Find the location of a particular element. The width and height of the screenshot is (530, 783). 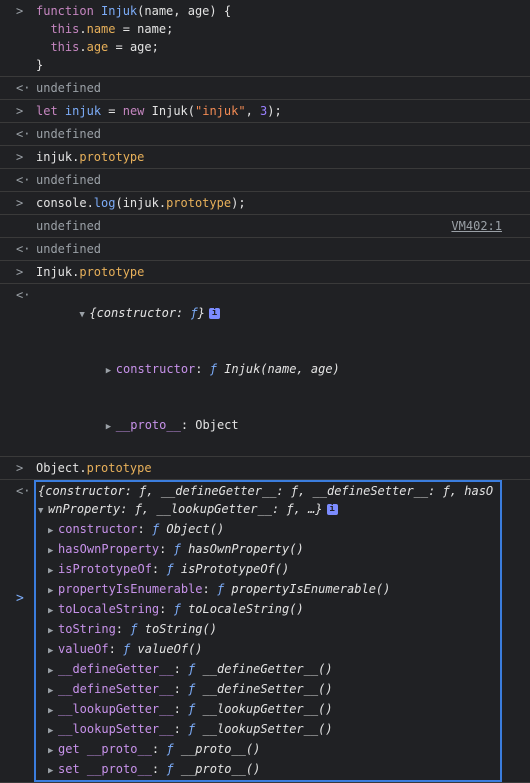

source-link: VM402:1 is located at coordinates (476, 226).